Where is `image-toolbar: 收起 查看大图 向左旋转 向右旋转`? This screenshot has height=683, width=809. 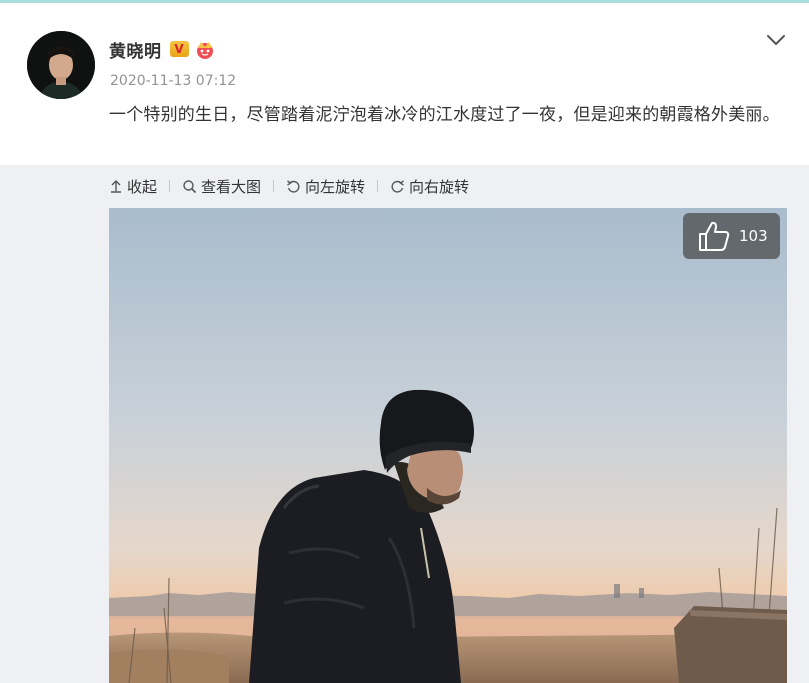 image-toolbar: 收起 查看大图 向左旋转 向右旋转 is located at coordinates (289, 186).